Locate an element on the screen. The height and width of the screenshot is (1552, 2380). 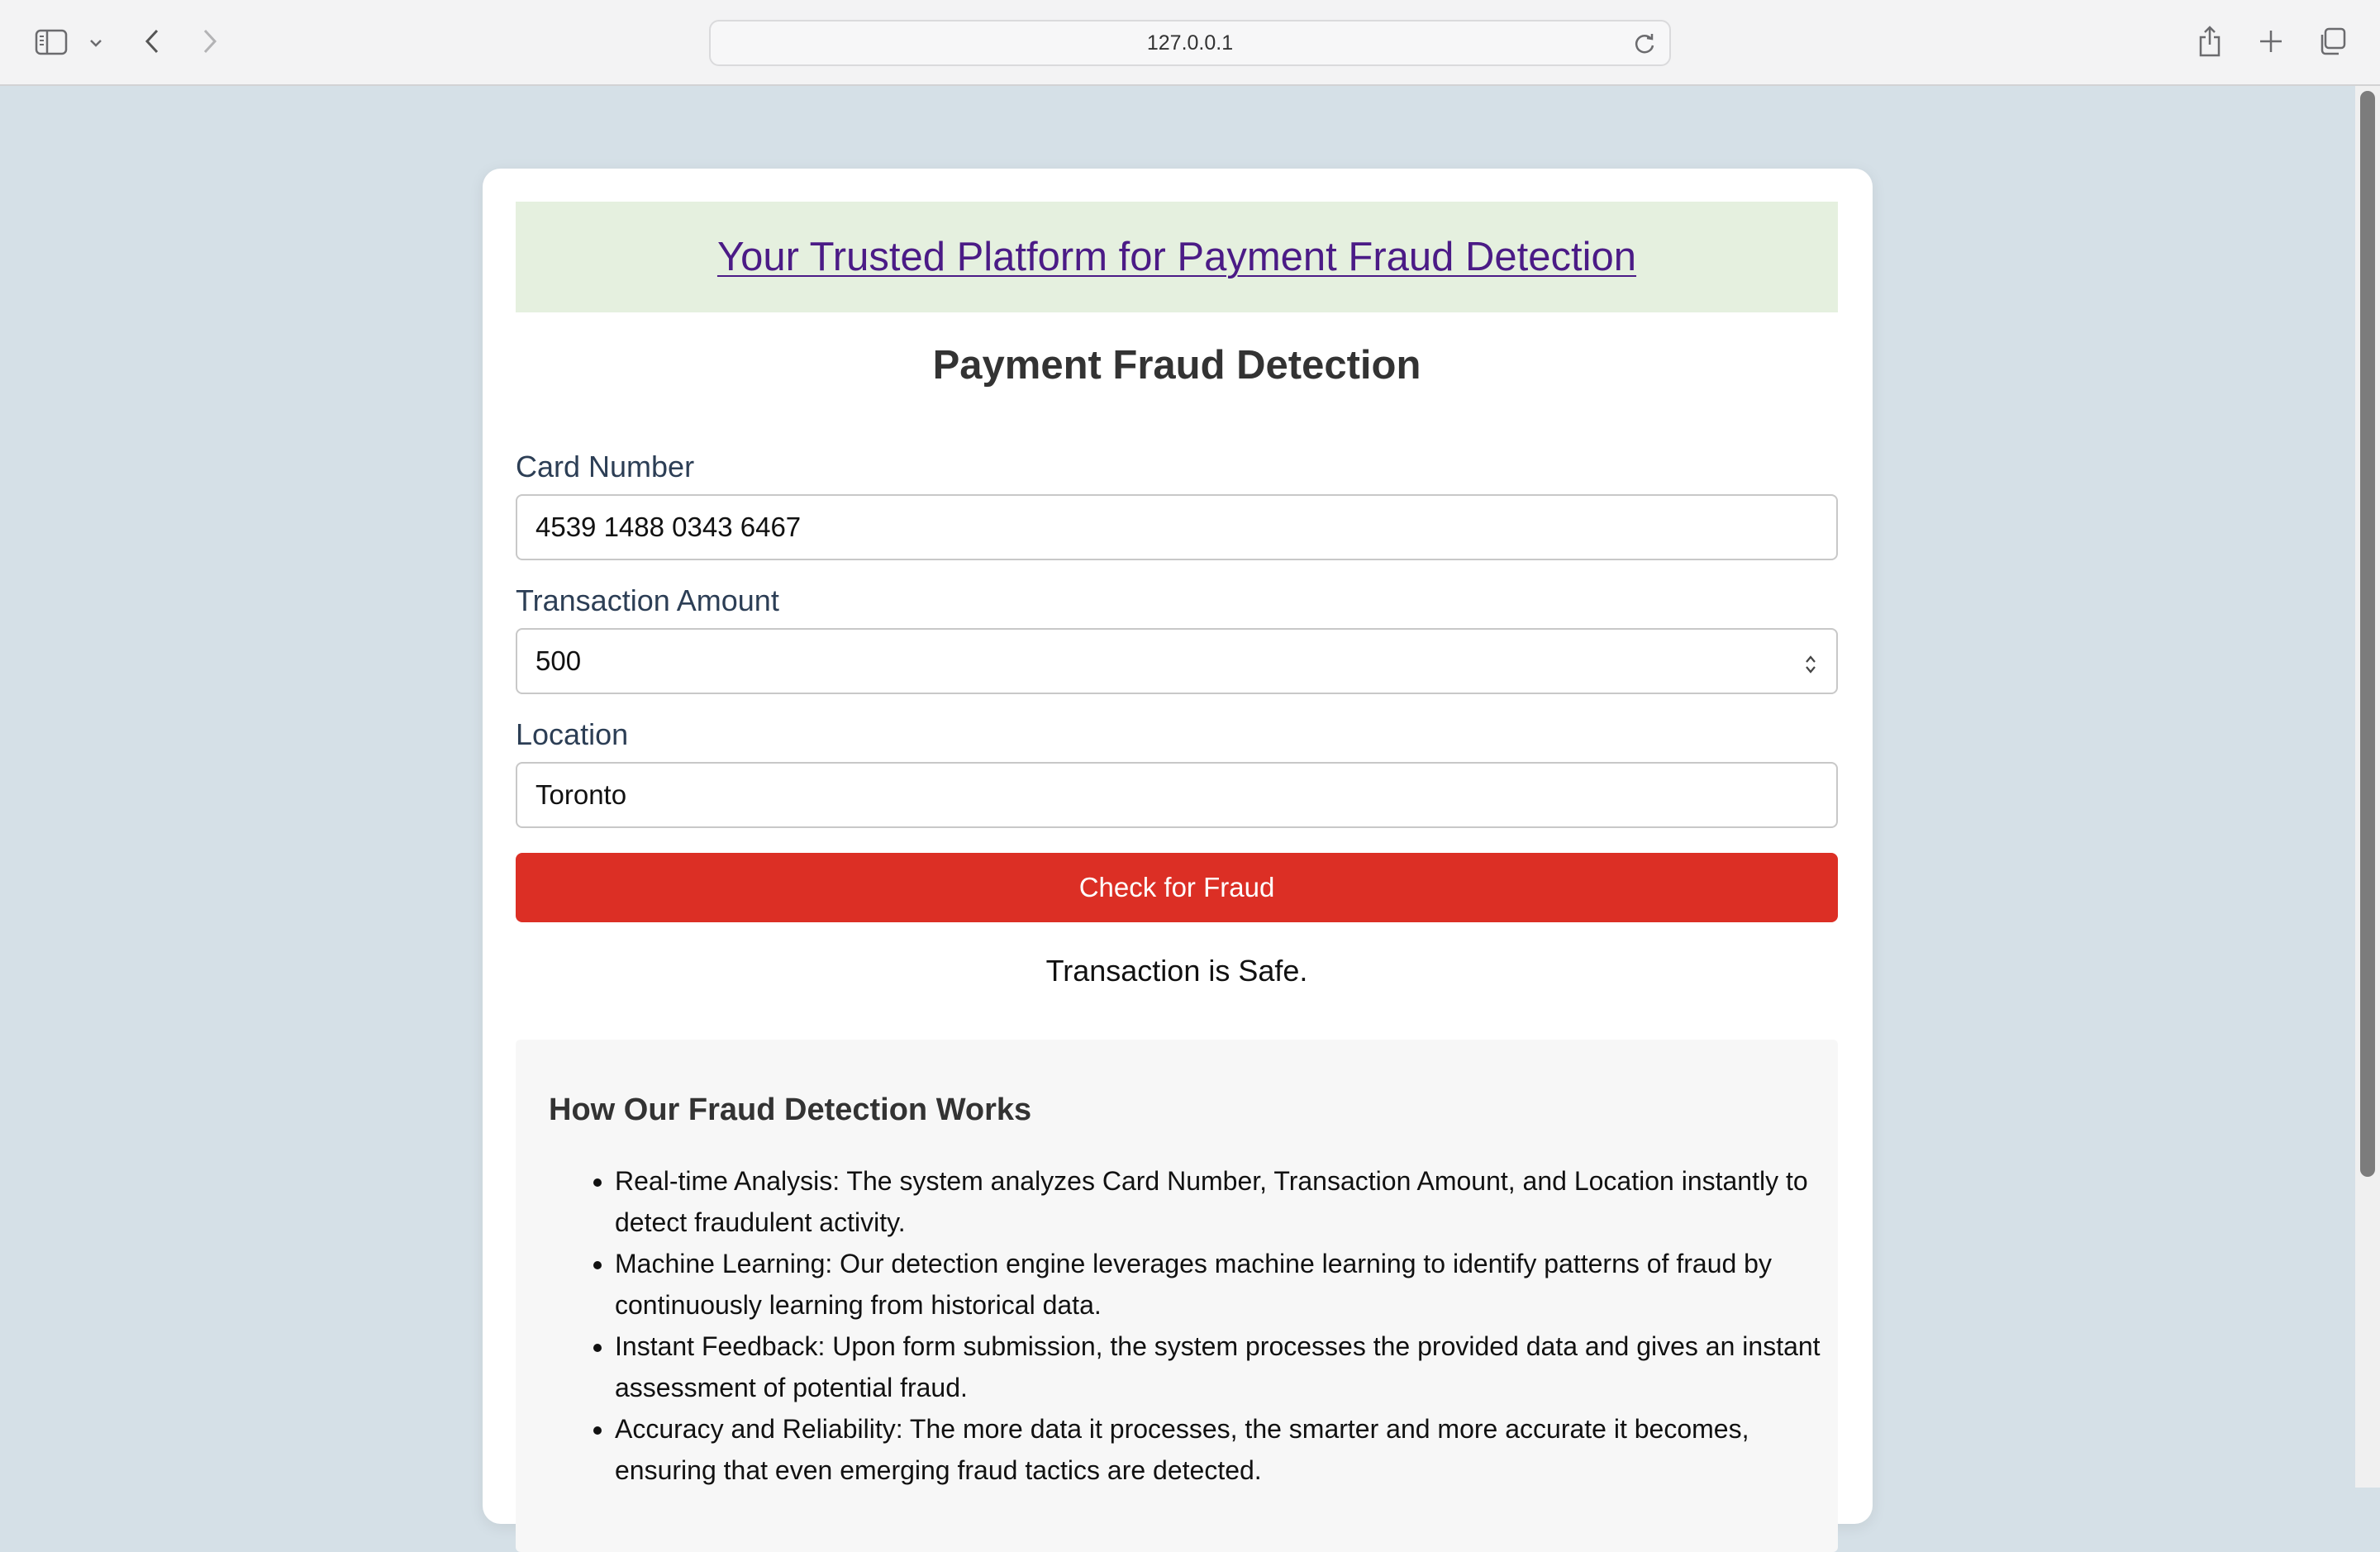
card-number-label: Card Number is located at coordinates (605, 467).